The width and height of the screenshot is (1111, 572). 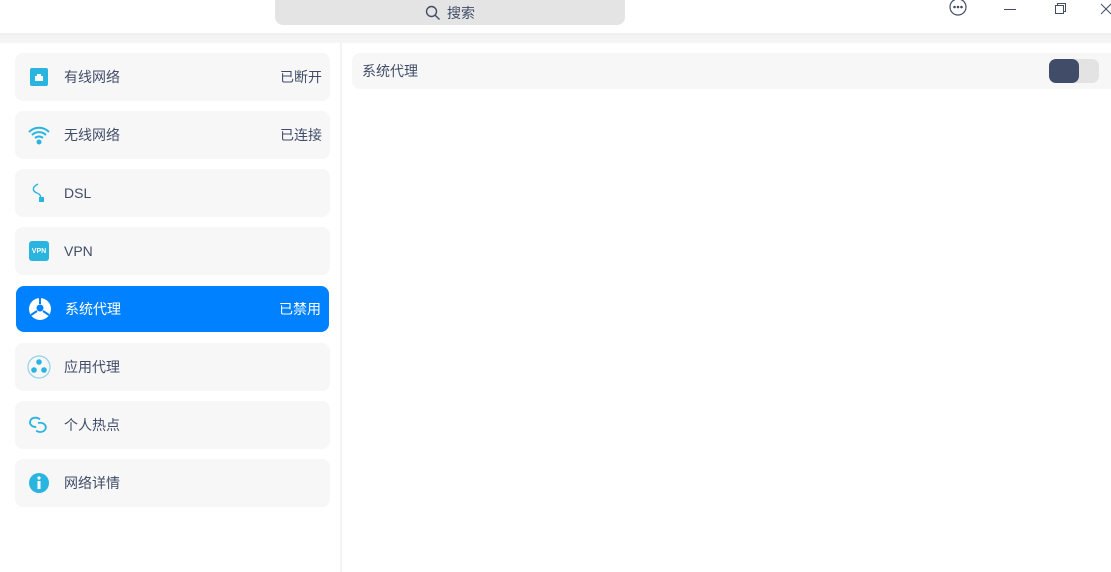 I want to click on sidebar-item-network-details: 网络详情, so click(x=172, y=483).